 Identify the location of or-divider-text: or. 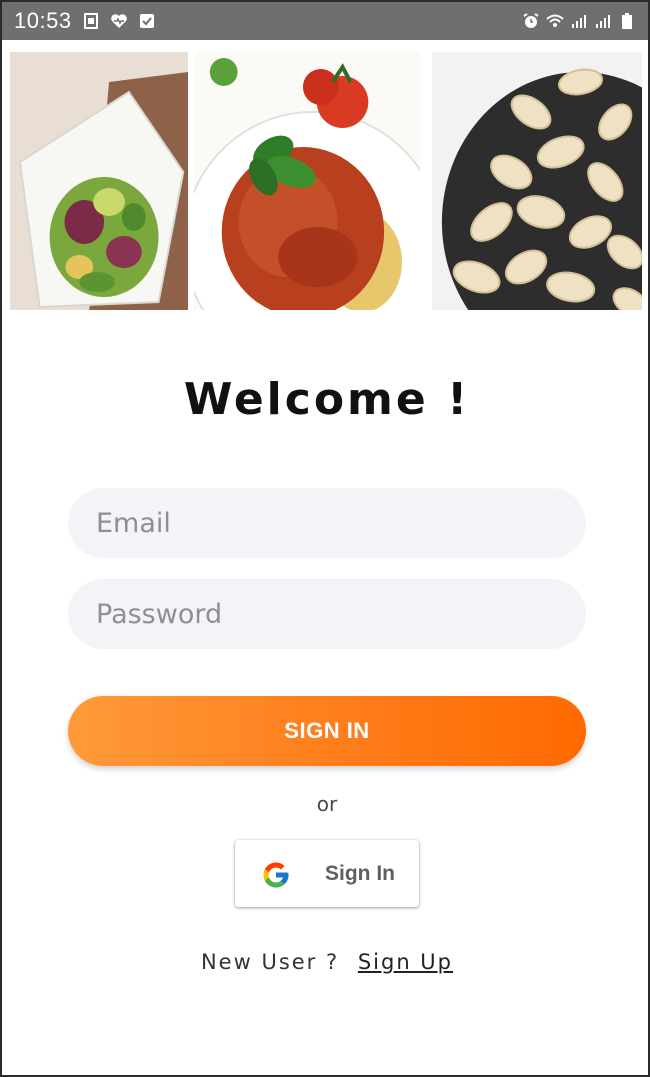
(327, 804).